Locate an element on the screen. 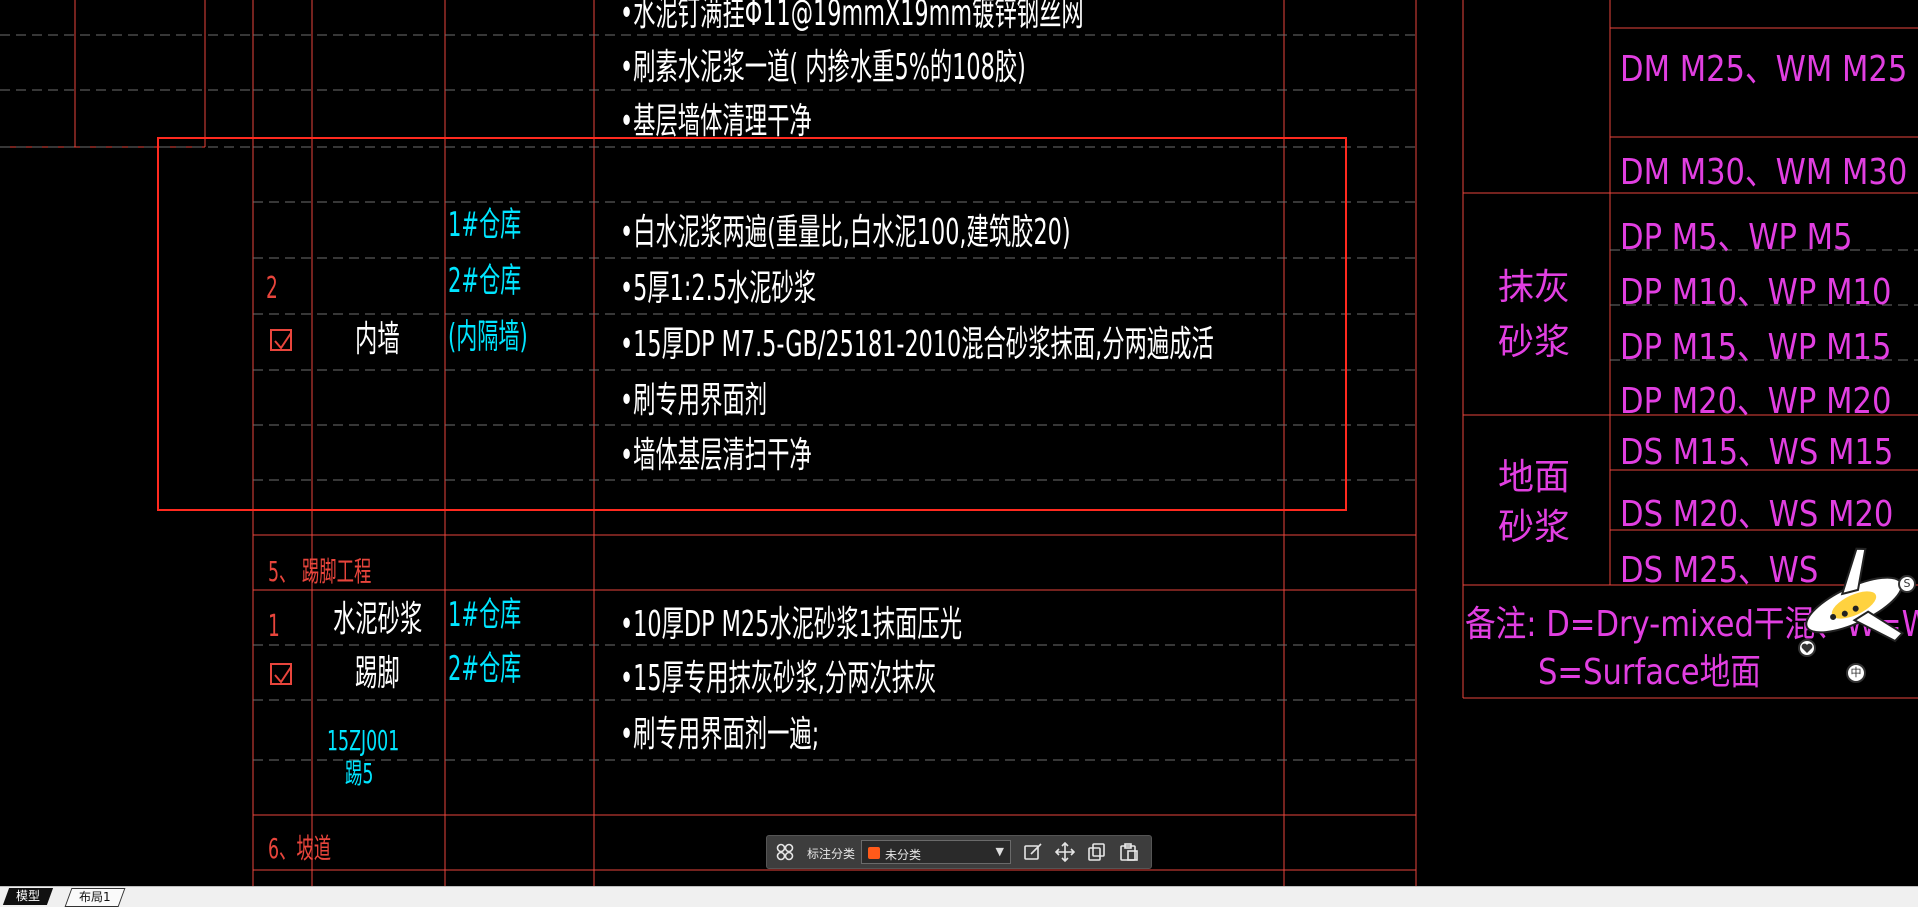 The image size is (1918, 907). plaster-row-3: DP M15、WP M15 is located at coordinates (1756, 347).